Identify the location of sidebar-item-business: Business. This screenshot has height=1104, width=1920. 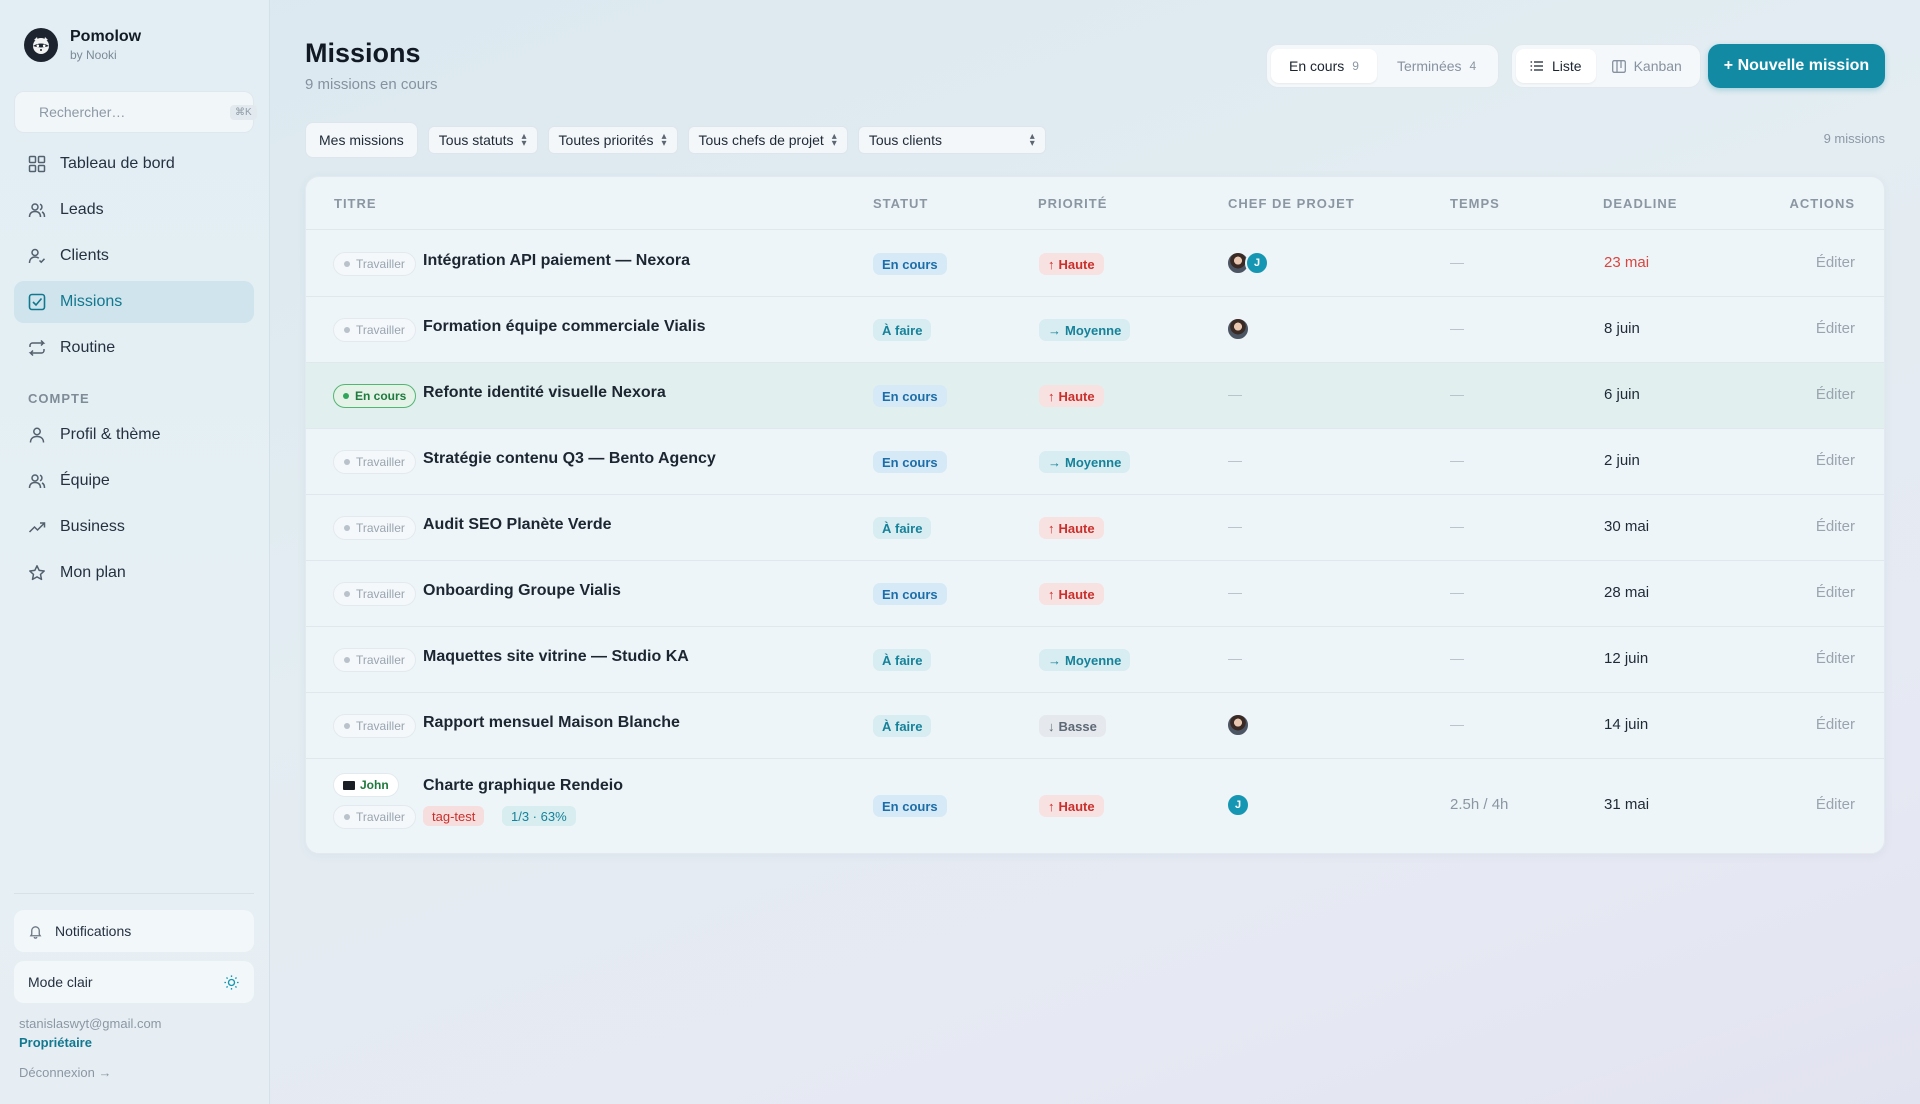
(134, 527).